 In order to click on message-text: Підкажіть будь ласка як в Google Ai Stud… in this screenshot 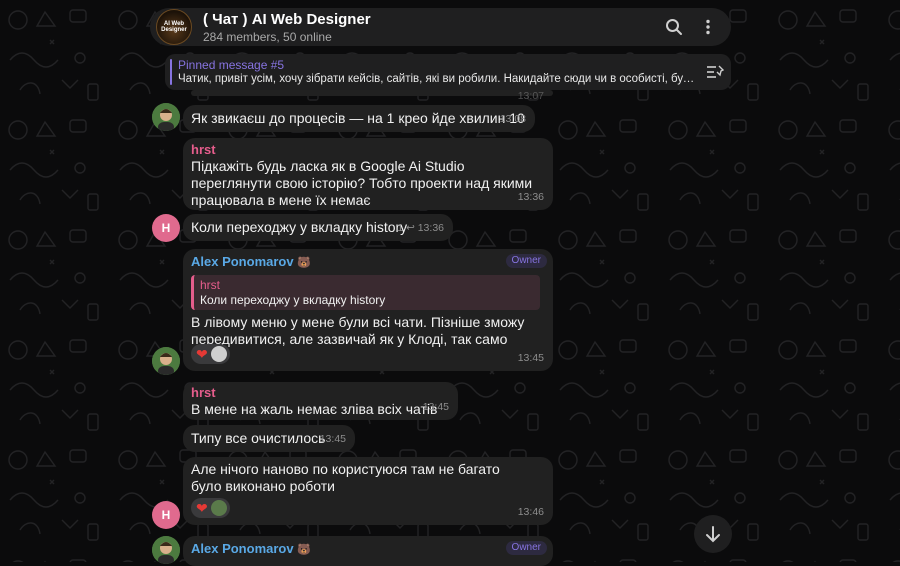, I will do `click(362, 183)`.